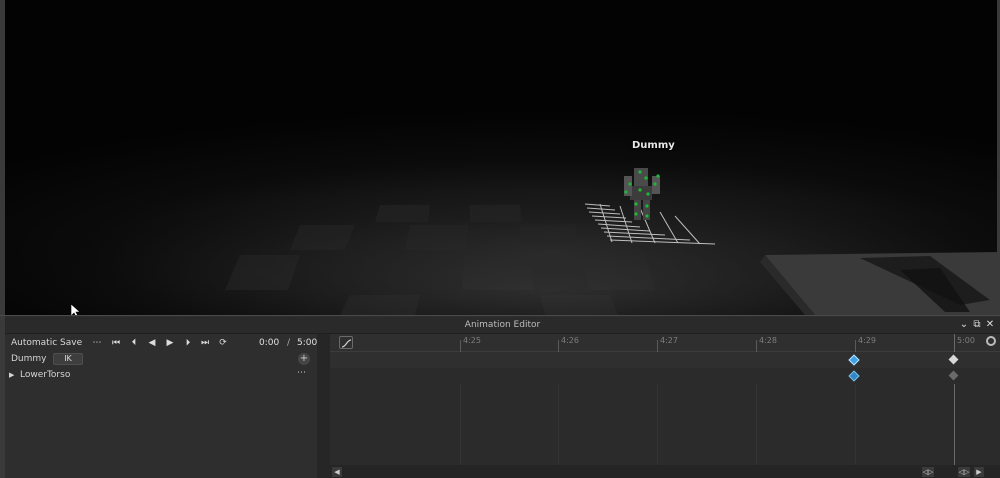  What do you see at coordinates (205, 343) in the screenshot?
I see `skip-to-end-button: ⏭` at bounding box center [205, 343].